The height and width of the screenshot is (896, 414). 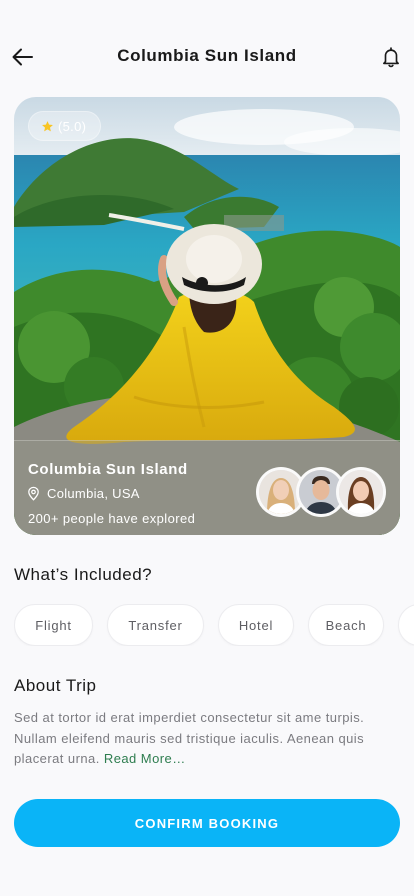 I want to click on bell-icon, so click(x=391, y=57).